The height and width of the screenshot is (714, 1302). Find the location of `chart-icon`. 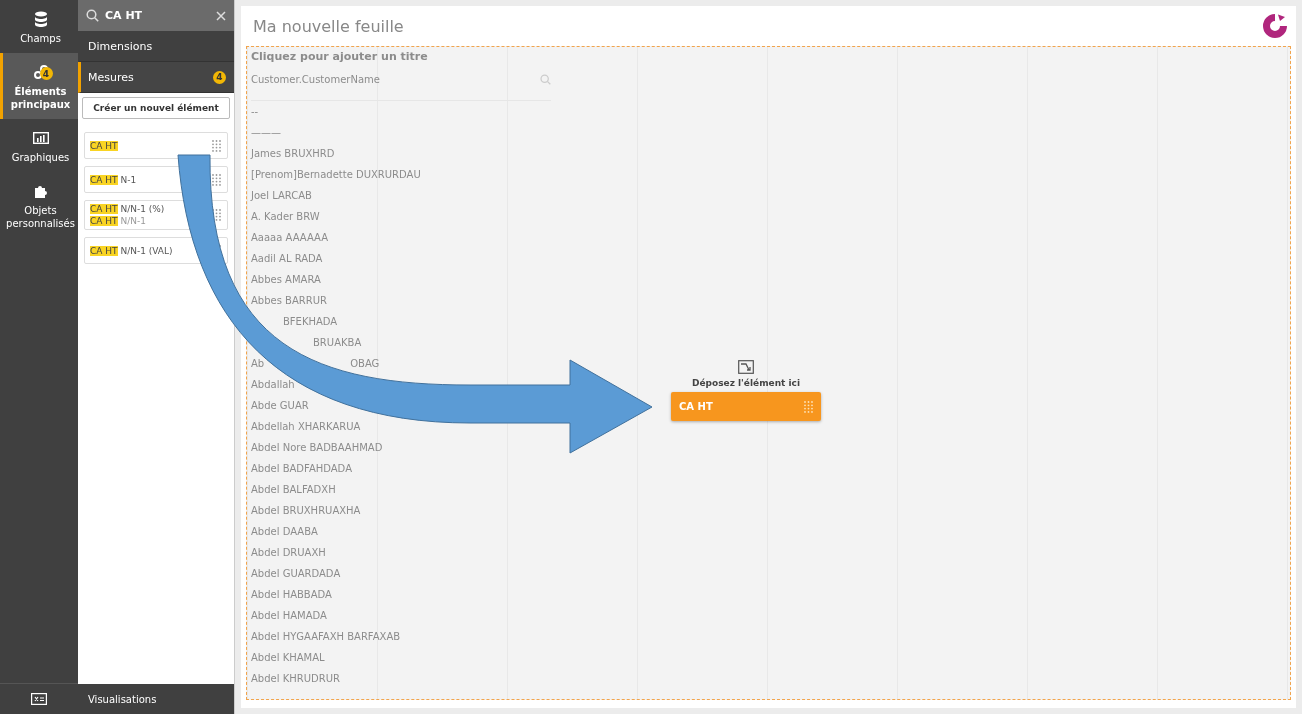

chart-icon is located at coordinates (746, 367).